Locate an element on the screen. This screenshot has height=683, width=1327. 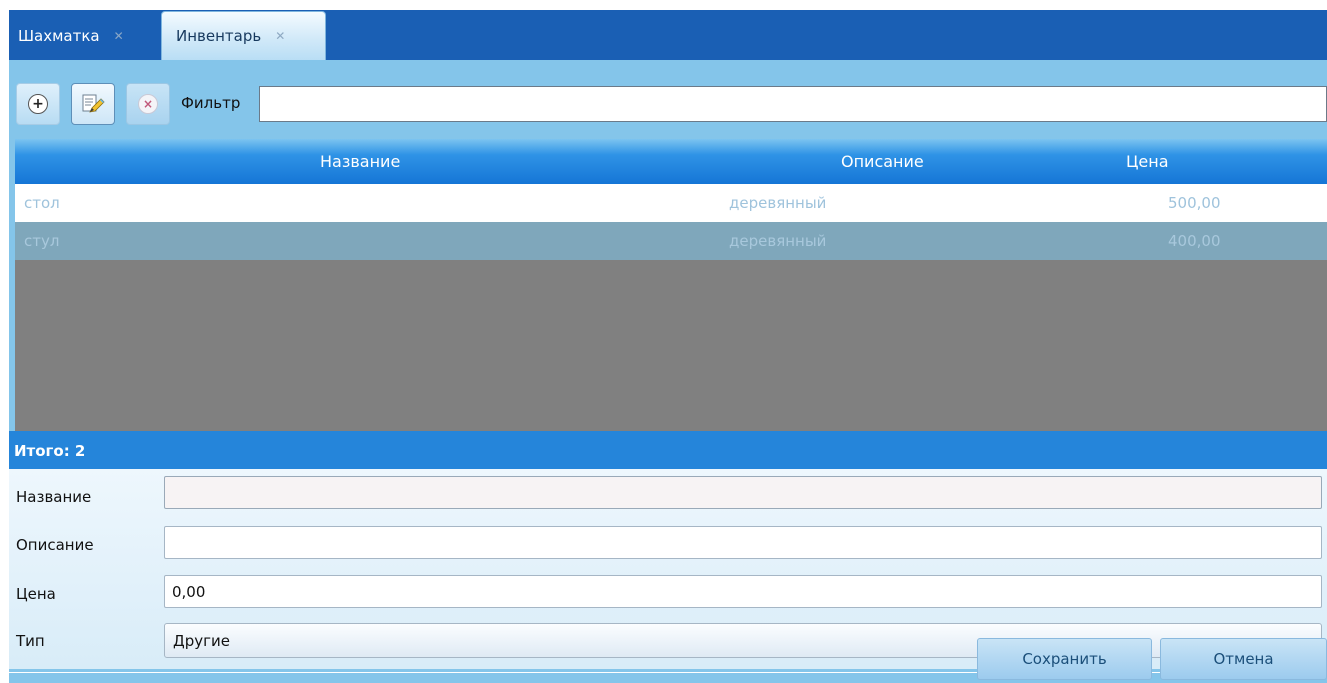
name-label: Название is located at coordinates (54, 497).